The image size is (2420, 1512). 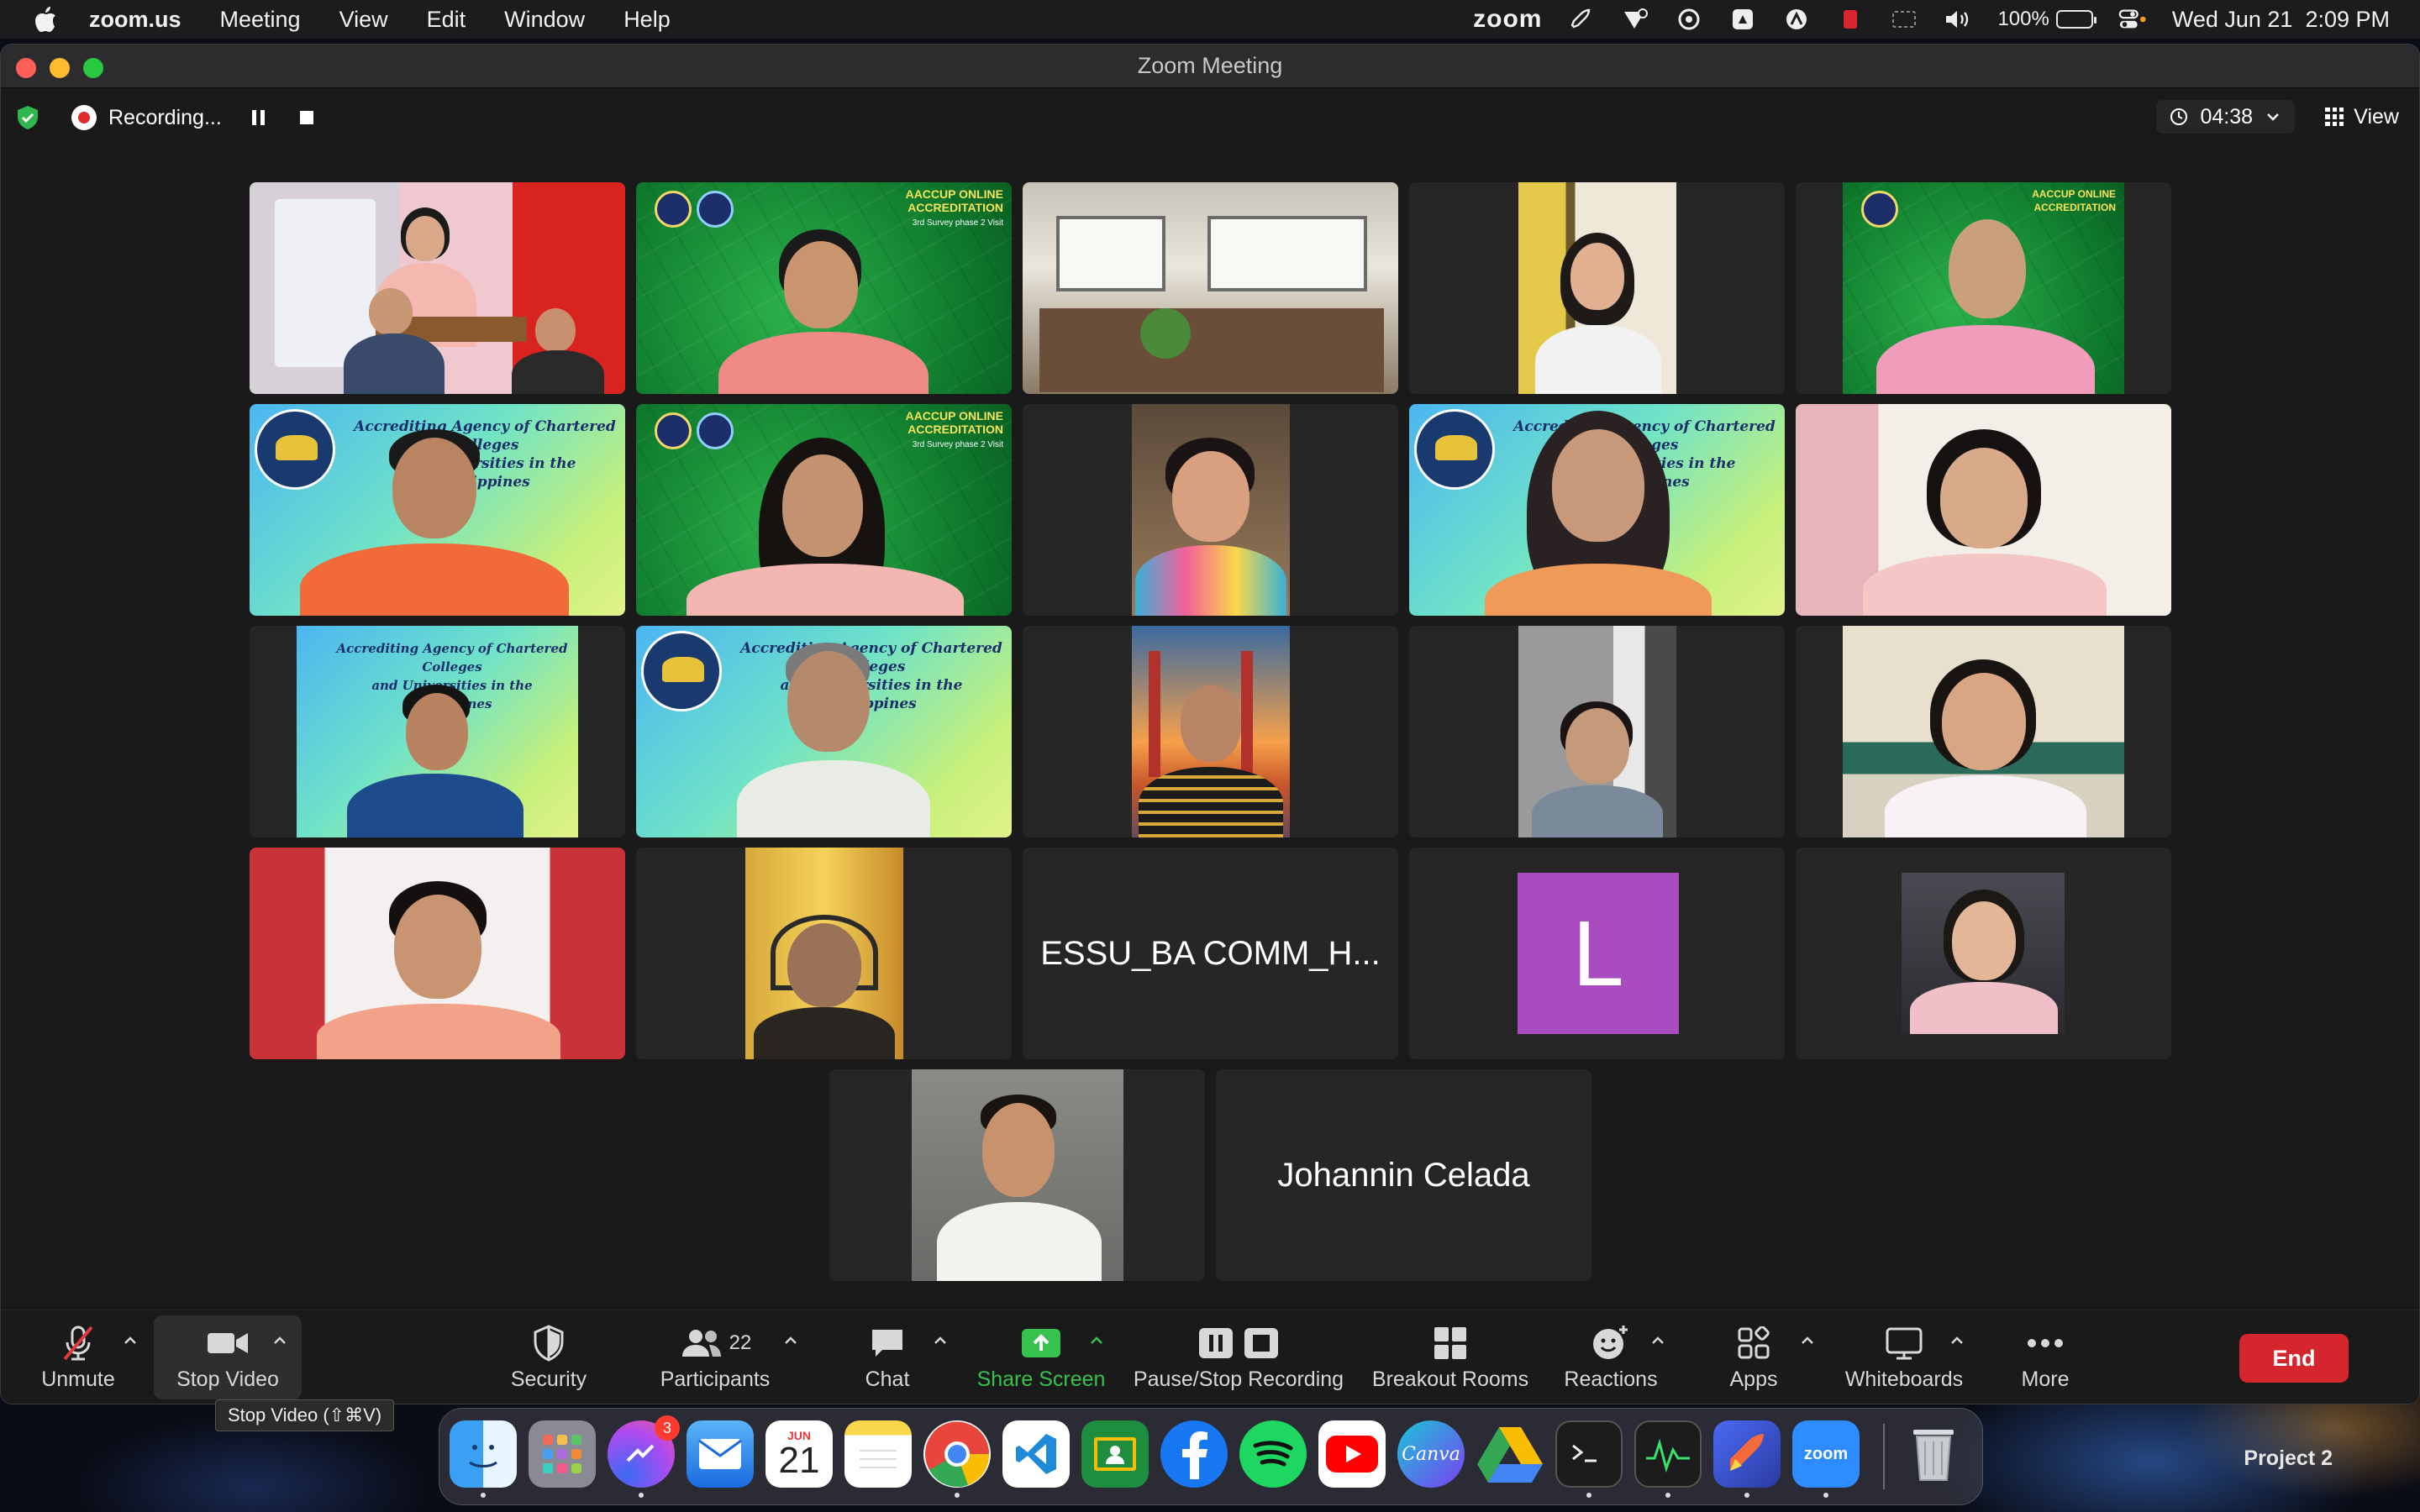 I want to click on spotify-icon, so click(x=1273, y=1454).